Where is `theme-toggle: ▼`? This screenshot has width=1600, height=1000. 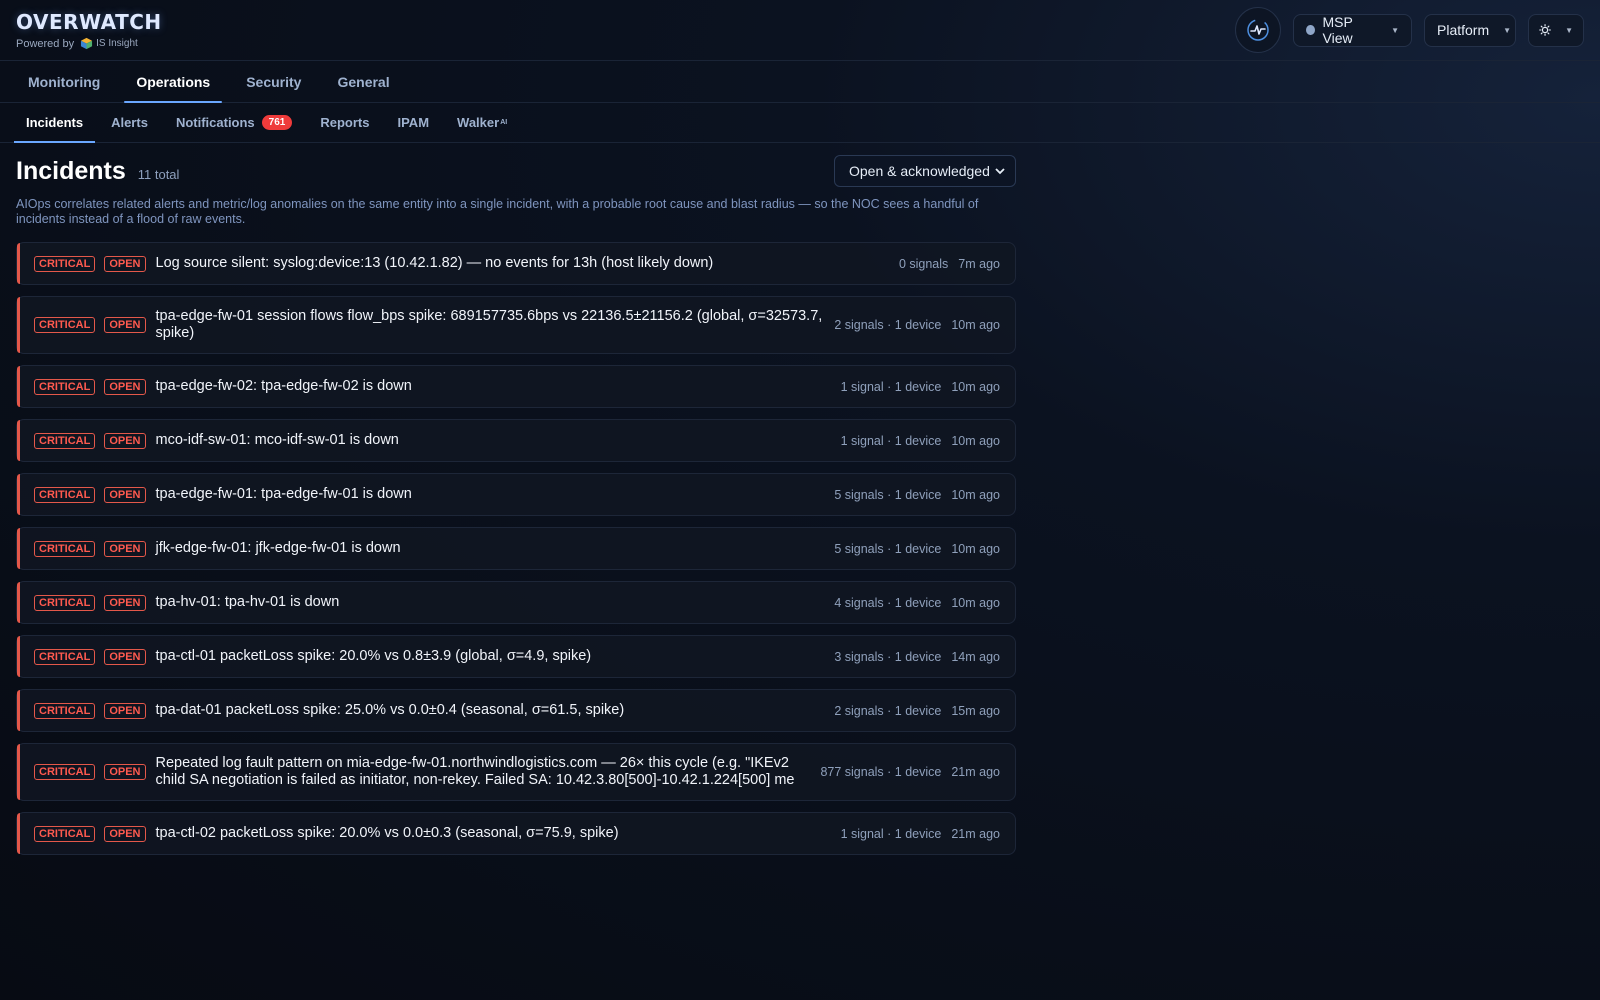
theme-toggle: ▼ is located at coordinates (1556, 30).